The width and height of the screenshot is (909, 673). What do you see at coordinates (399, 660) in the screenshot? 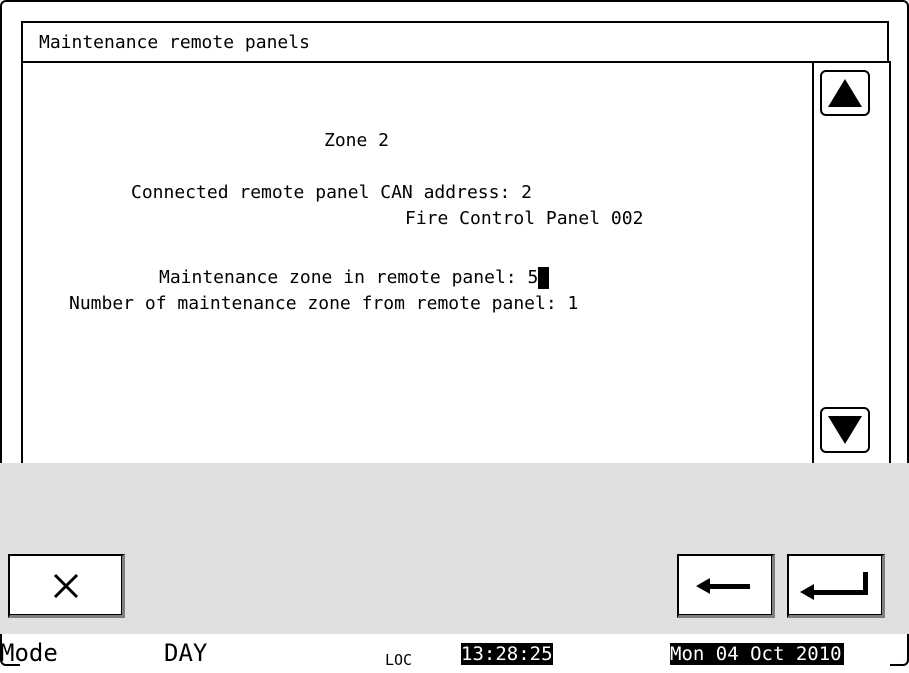
I see `loc-label: LOC` at bounding box center [399, 660].